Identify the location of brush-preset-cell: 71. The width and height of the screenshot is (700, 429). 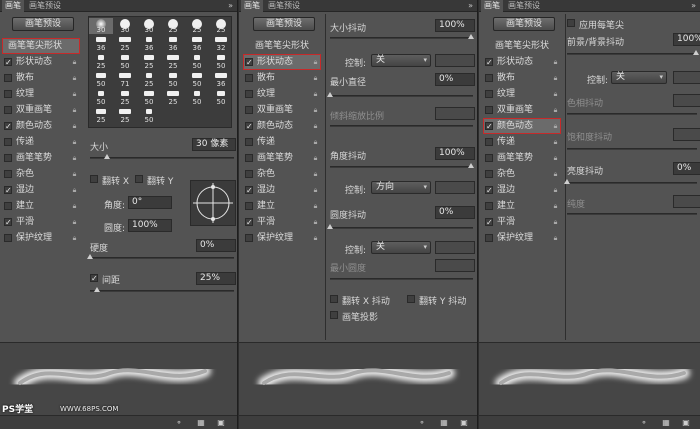
(125, 80).